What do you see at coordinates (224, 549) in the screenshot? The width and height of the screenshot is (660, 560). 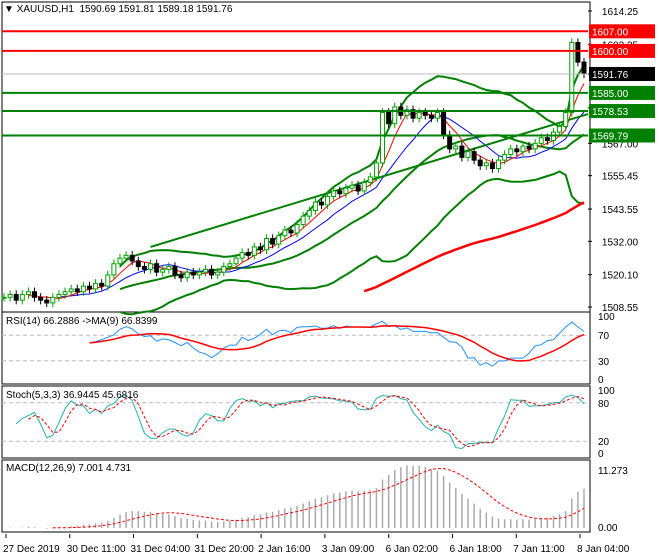 I see `x-tick-label: 31 Dec 20:00` at bounding box center [224, 549].